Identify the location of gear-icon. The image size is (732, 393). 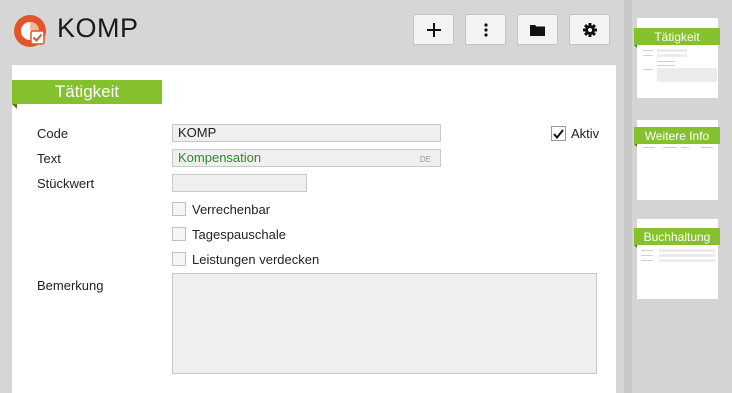
(589, 29).